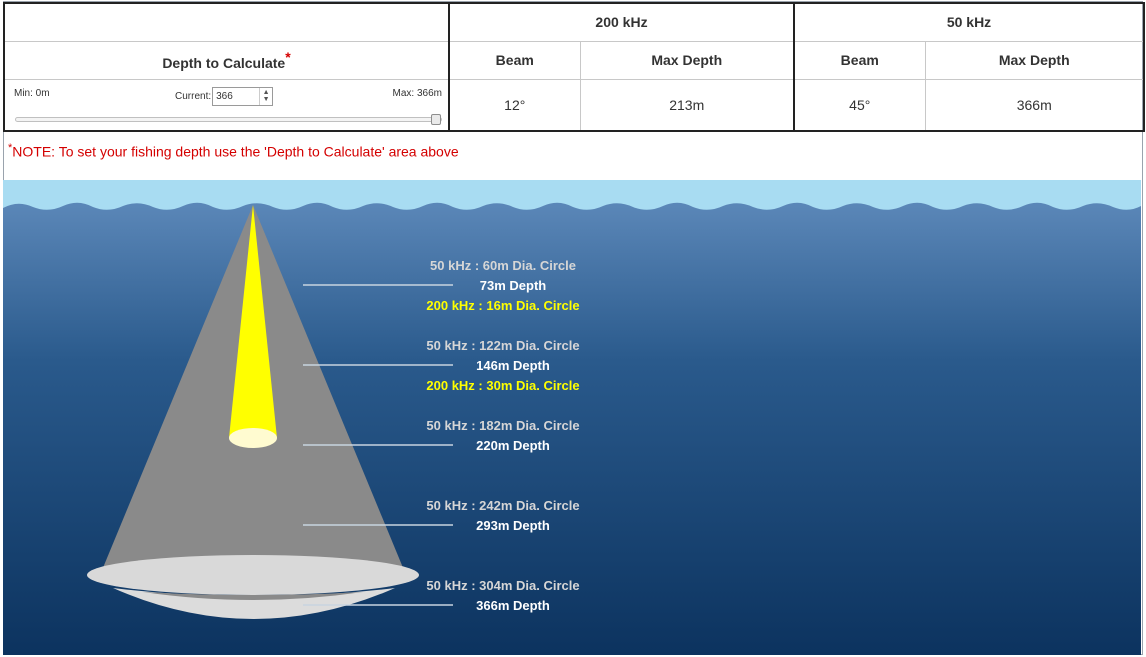  Describe the element at coordinates (224, 63) in the screenshot. I see `depth-to-calculate-label: Depth to Calculate` at that location.